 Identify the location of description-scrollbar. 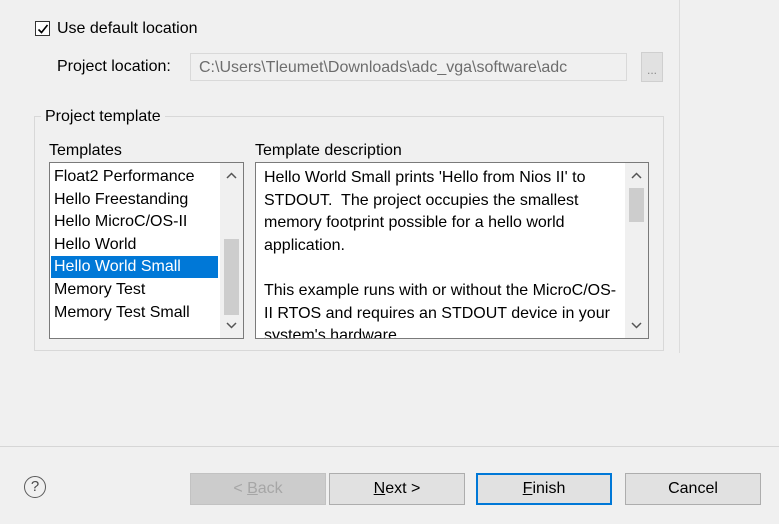
(636, 250).